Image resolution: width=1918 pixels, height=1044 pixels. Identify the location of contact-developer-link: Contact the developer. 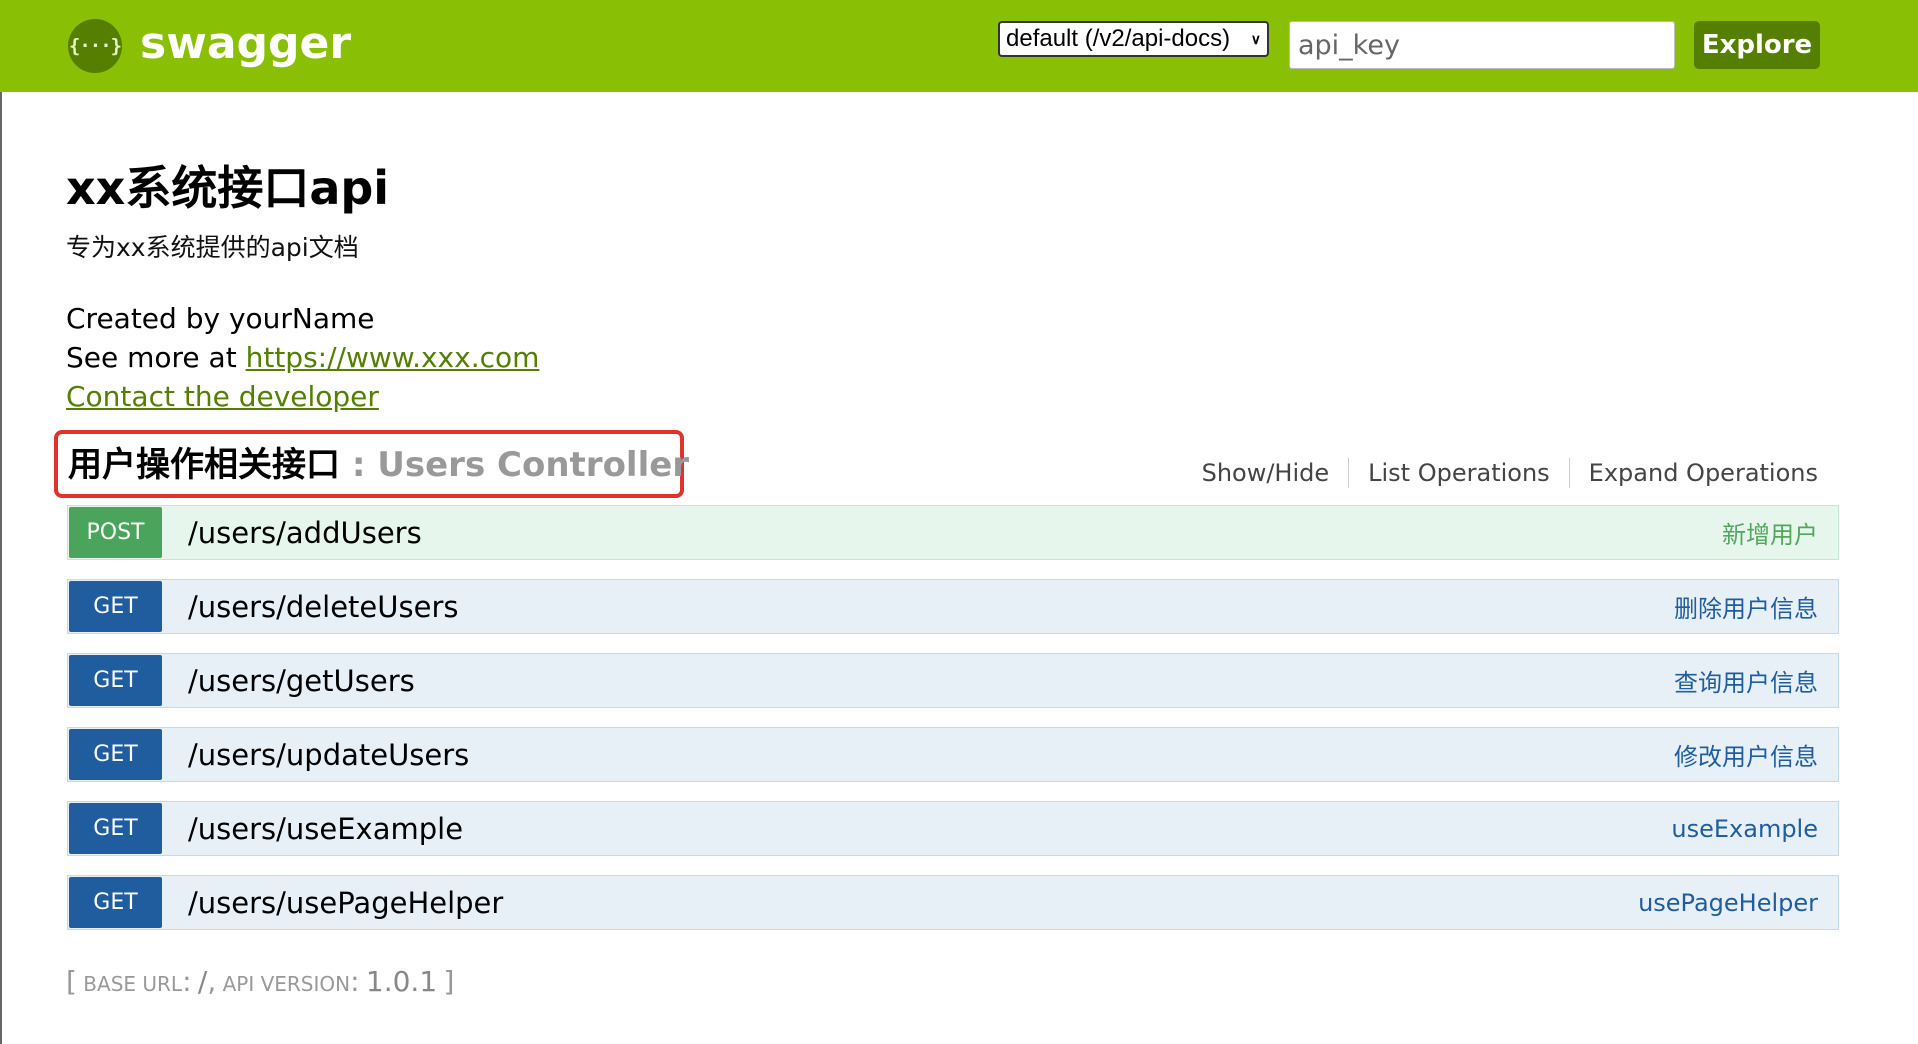
(222, 396).